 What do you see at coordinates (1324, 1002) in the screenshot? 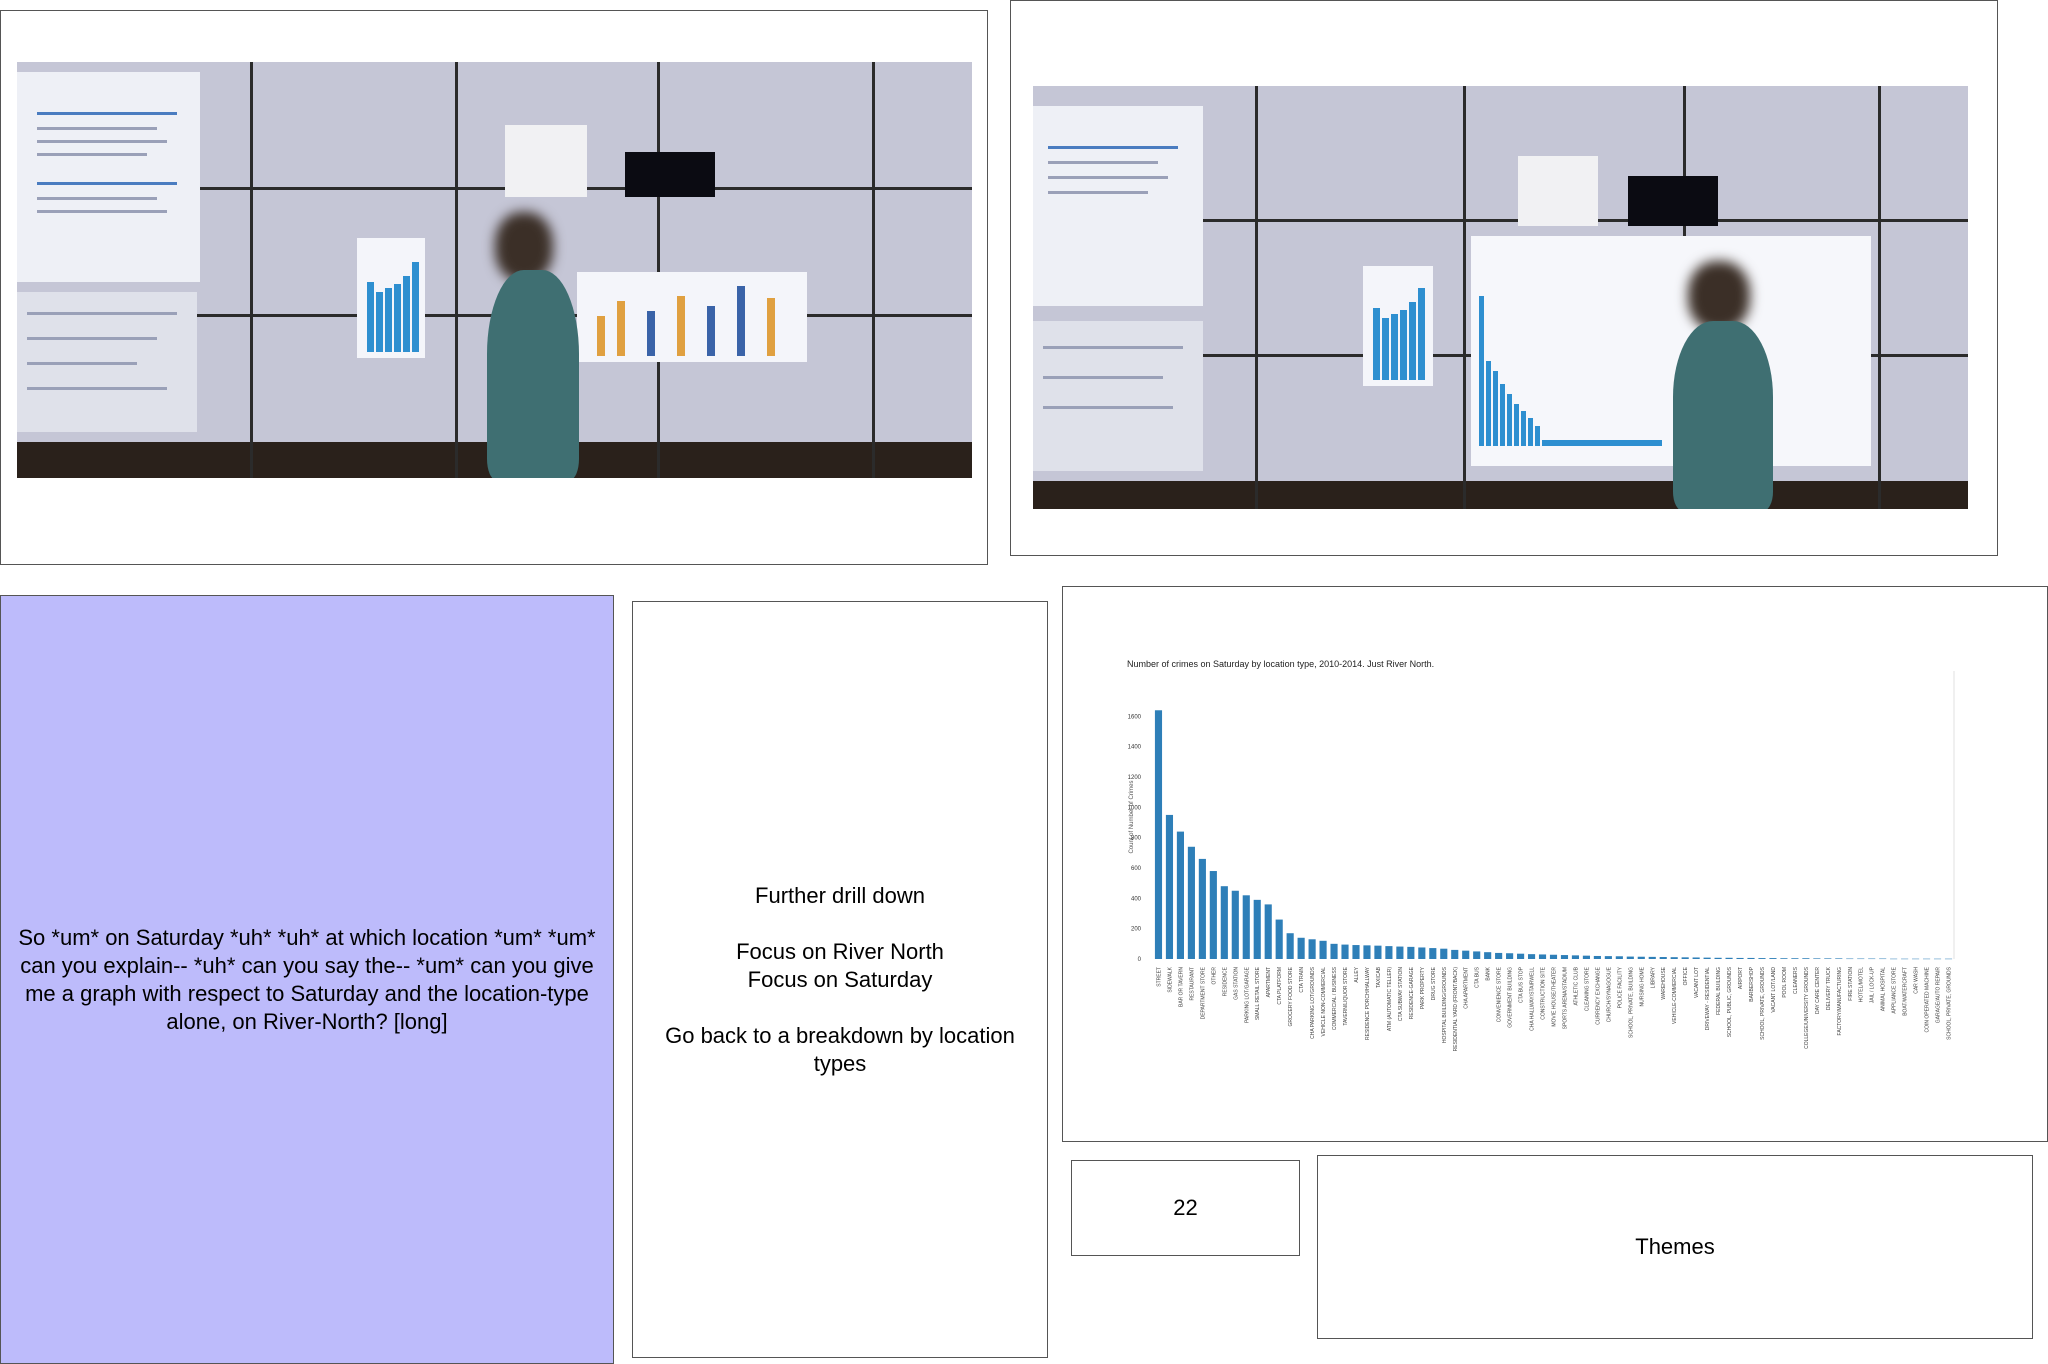
I see `x-tick-label: VEHICLE NON-COMMERCIAL` at bounding box center [1324, 1002].